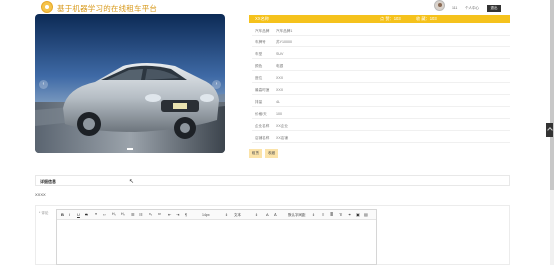 The image size is (554, 265). I want to click on info-value: 100, so click(279, 114).